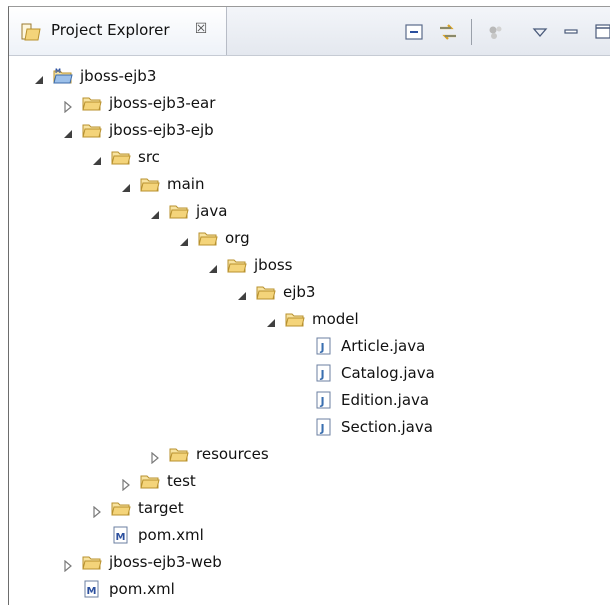  I want to click on tab-title: Project Explorer, so click(110, 30).